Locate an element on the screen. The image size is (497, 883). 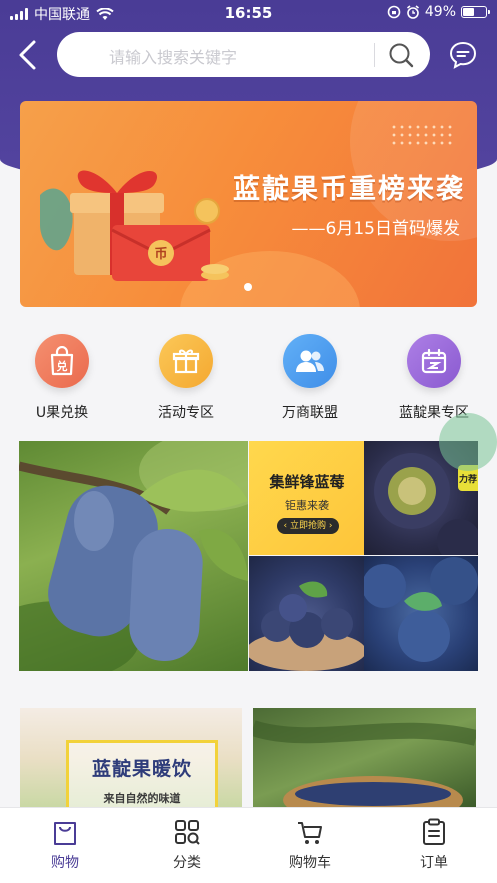
card-title: 蓝靛果暖饮 is located at coordinates (141, 769).